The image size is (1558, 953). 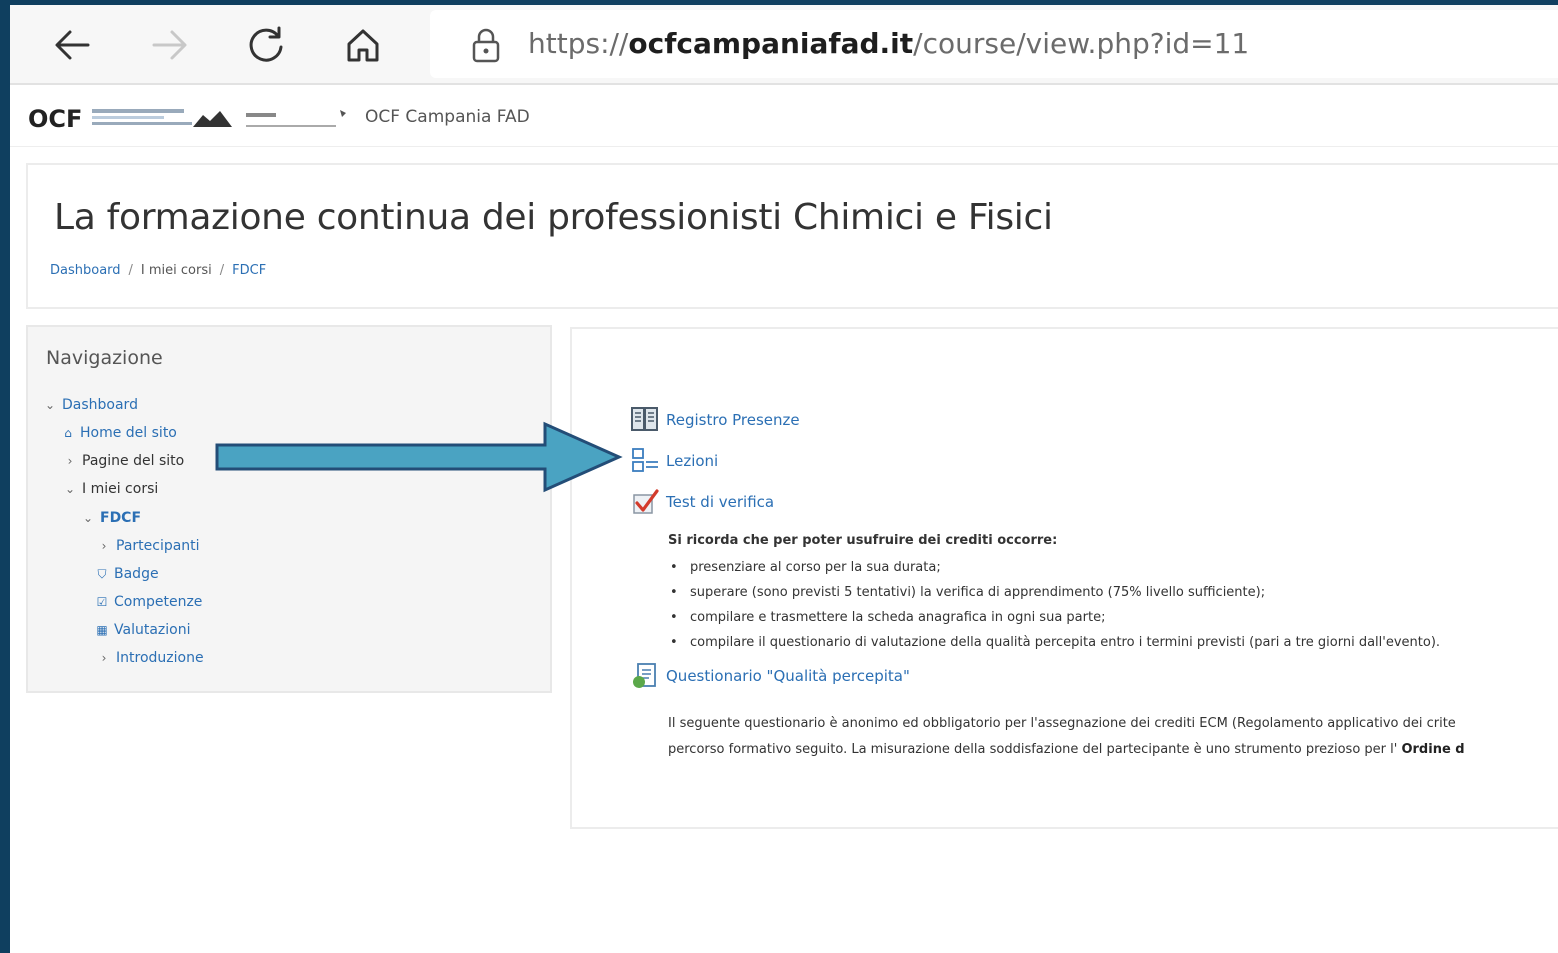 What do you see at coordinates (193, 118) in the screenshot?
I see `site-logo: OCF` at bounding box center [193, 118].